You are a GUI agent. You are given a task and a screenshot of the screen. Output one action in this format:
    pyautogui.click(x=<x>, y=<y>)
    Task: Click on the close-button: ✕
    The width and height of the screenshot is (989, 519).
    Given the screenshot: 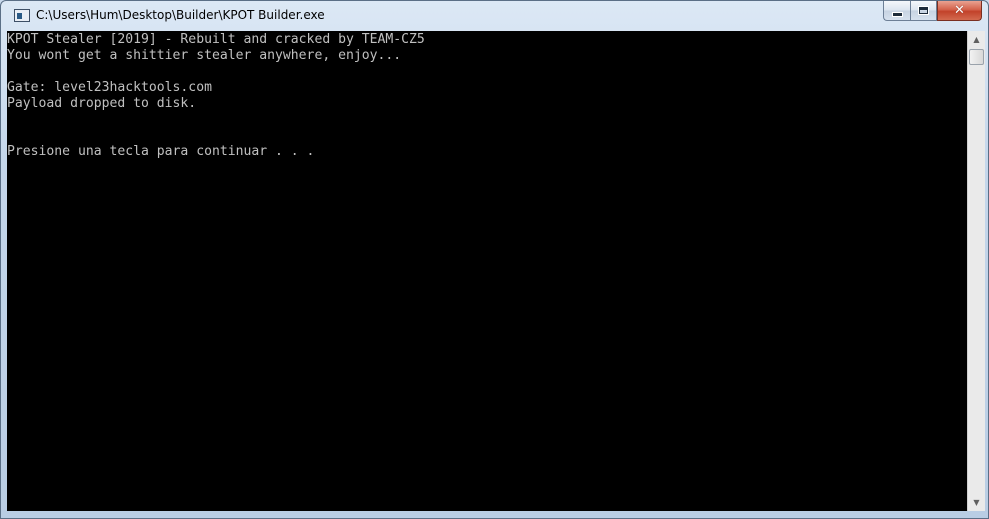 What is the action you would take?
    pyautogui.click(x=959, y=11)
    